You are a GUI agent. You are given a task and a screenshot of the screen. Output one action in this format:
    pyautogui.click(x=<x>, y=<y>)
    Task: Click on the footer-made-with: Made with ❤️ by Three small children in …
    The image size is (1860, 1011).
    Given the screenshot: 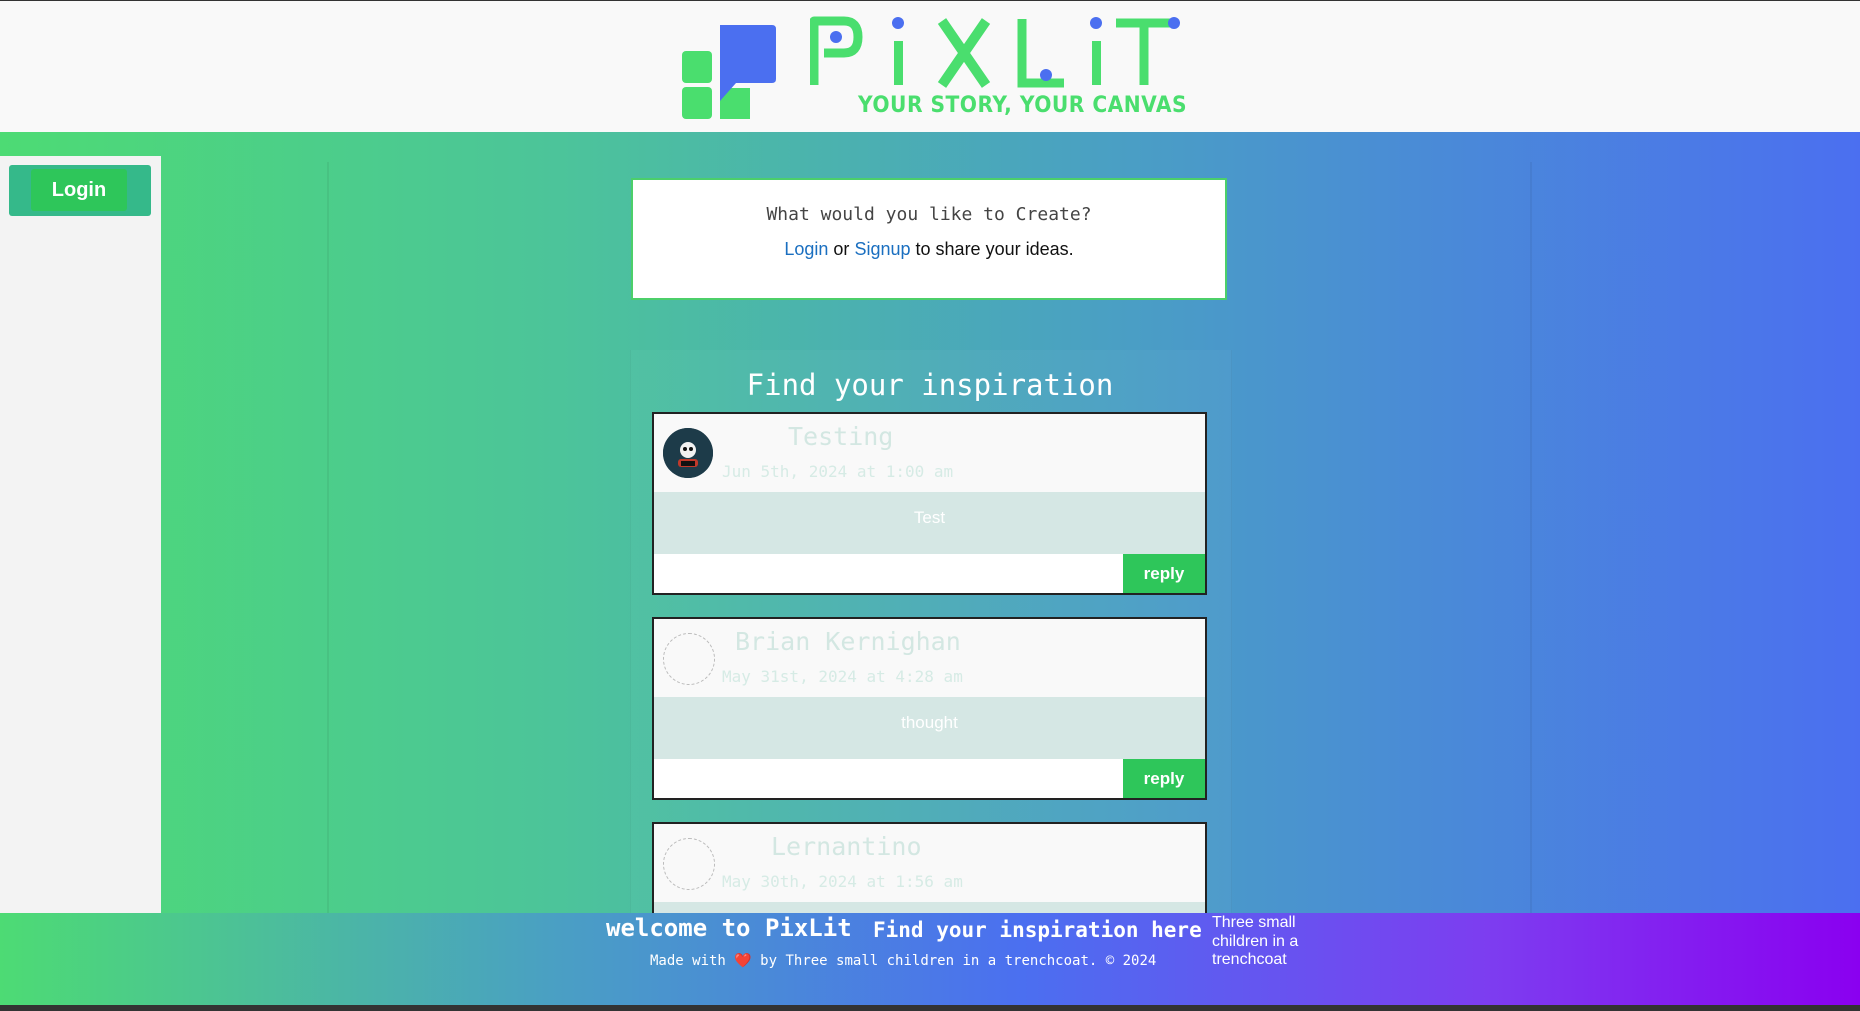 What is the action you would take?
    pyautogui.click(x=903, y=961)
    